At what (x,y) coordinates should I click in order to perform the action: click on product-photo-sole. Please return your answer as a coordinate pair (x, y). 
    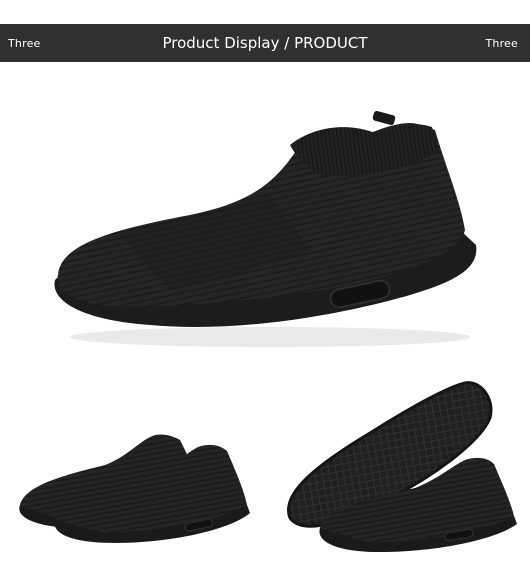
    Looking at the image, I should click on (402, 466).